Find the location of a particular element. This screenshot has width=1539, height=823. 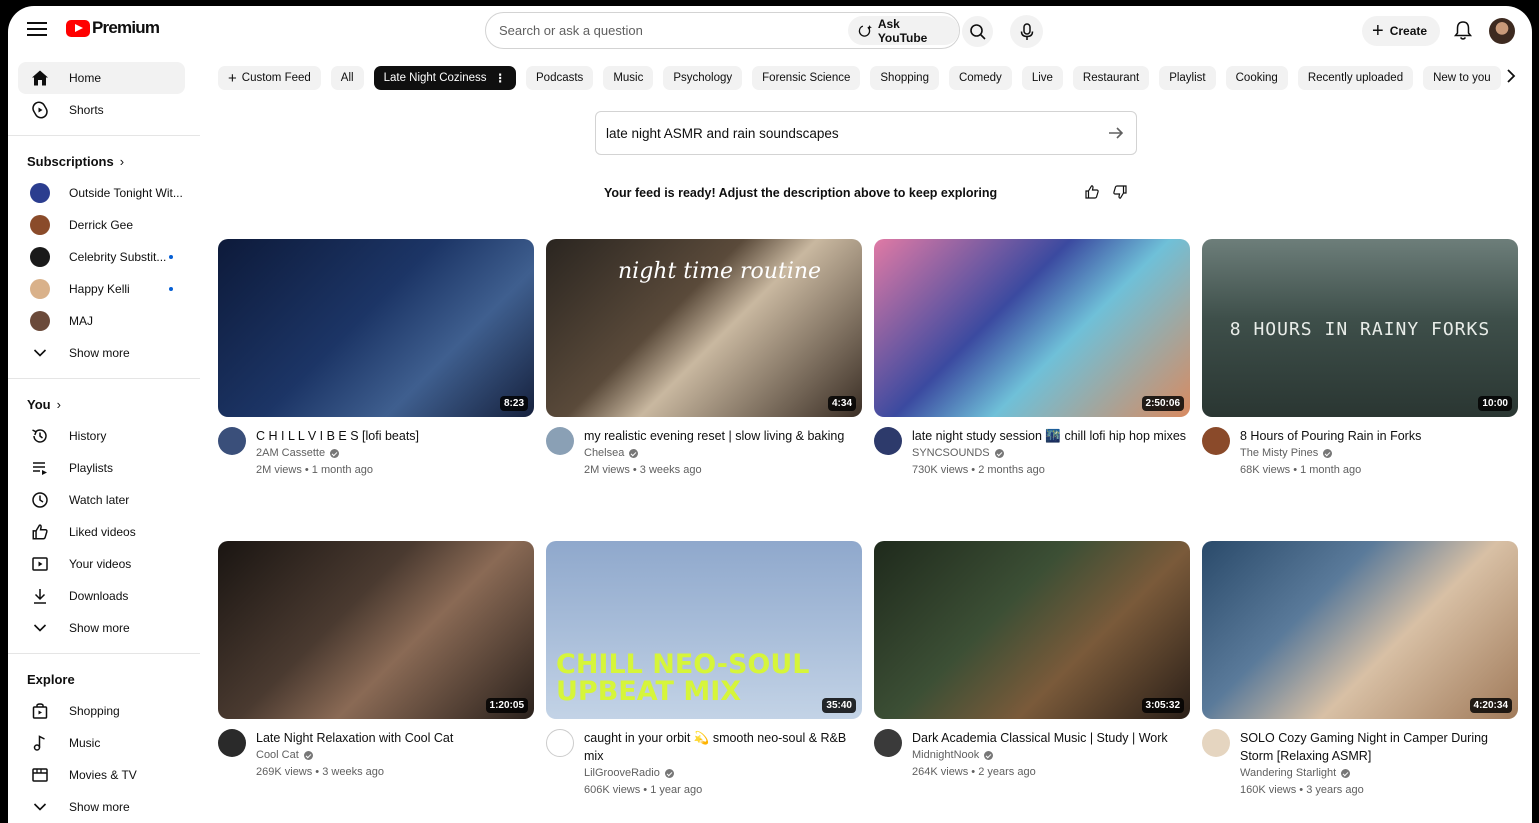

subscriptions-heading: Subscriptions › is located at coordinates (105, 161).